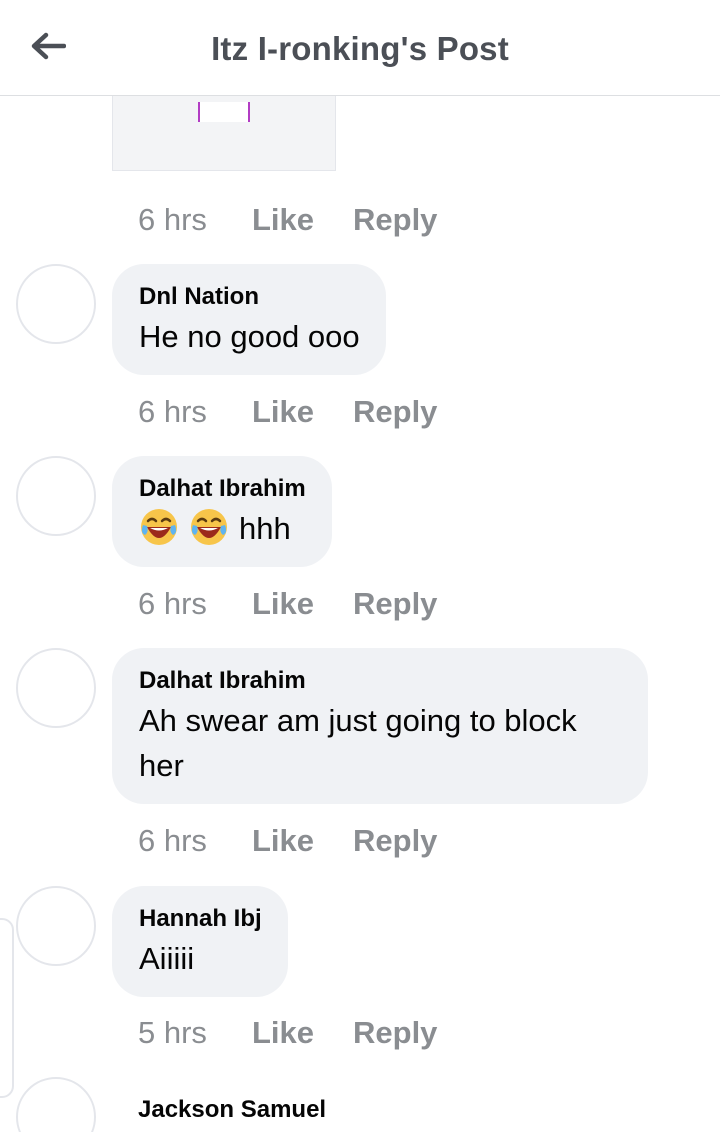 This screenshot has height=1132, width=720. I want to click on comment-bubble: Dnl Nation He no good ooo, so click(249, 319).